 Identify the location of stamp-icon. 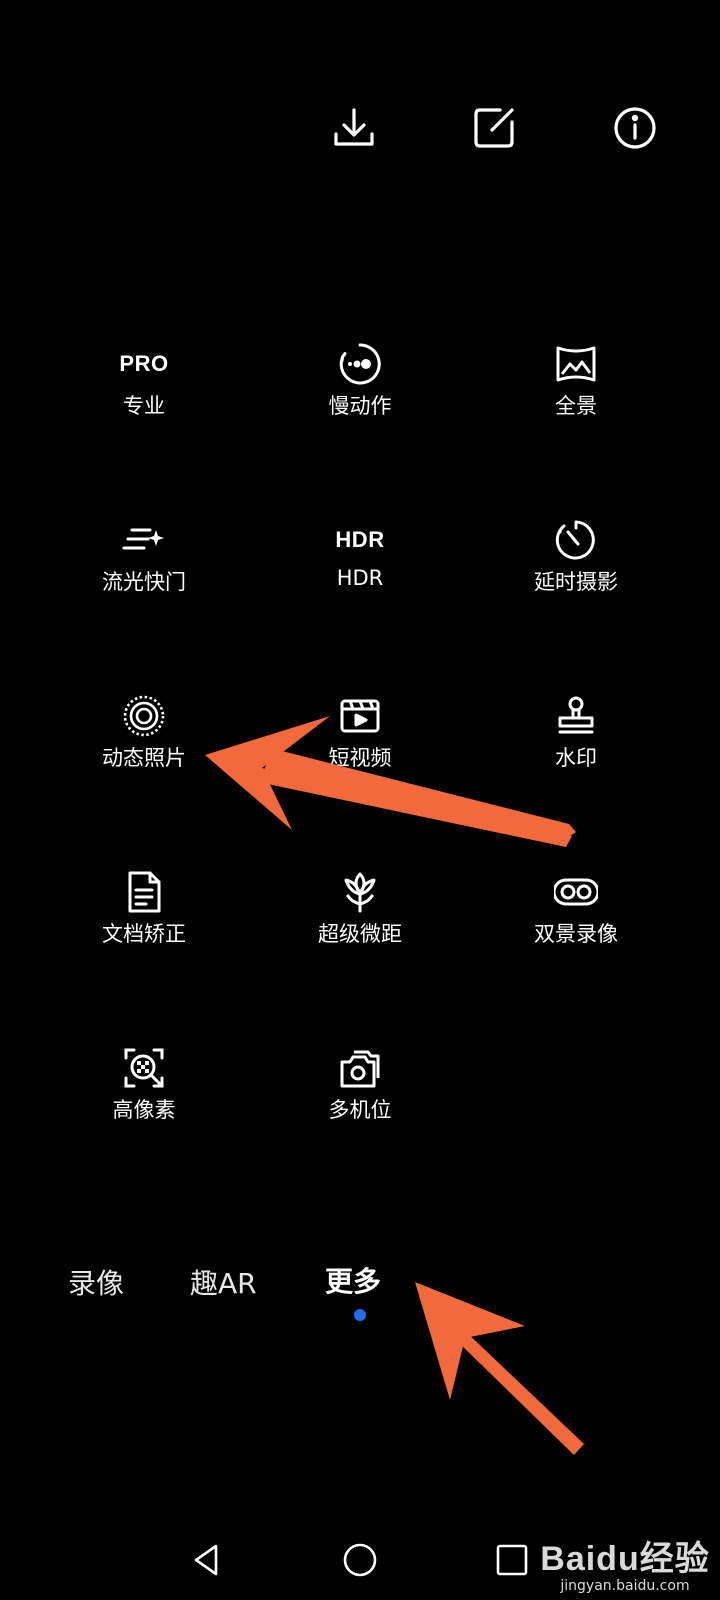
(576, 715).